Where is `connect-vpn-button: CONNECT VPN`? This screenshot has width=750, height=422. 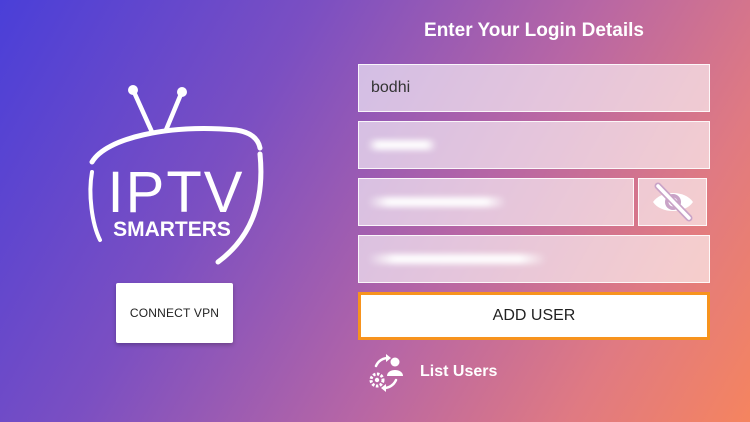 connect-vpn-button: CONNECT VPN is located at coordinates (174, 313).